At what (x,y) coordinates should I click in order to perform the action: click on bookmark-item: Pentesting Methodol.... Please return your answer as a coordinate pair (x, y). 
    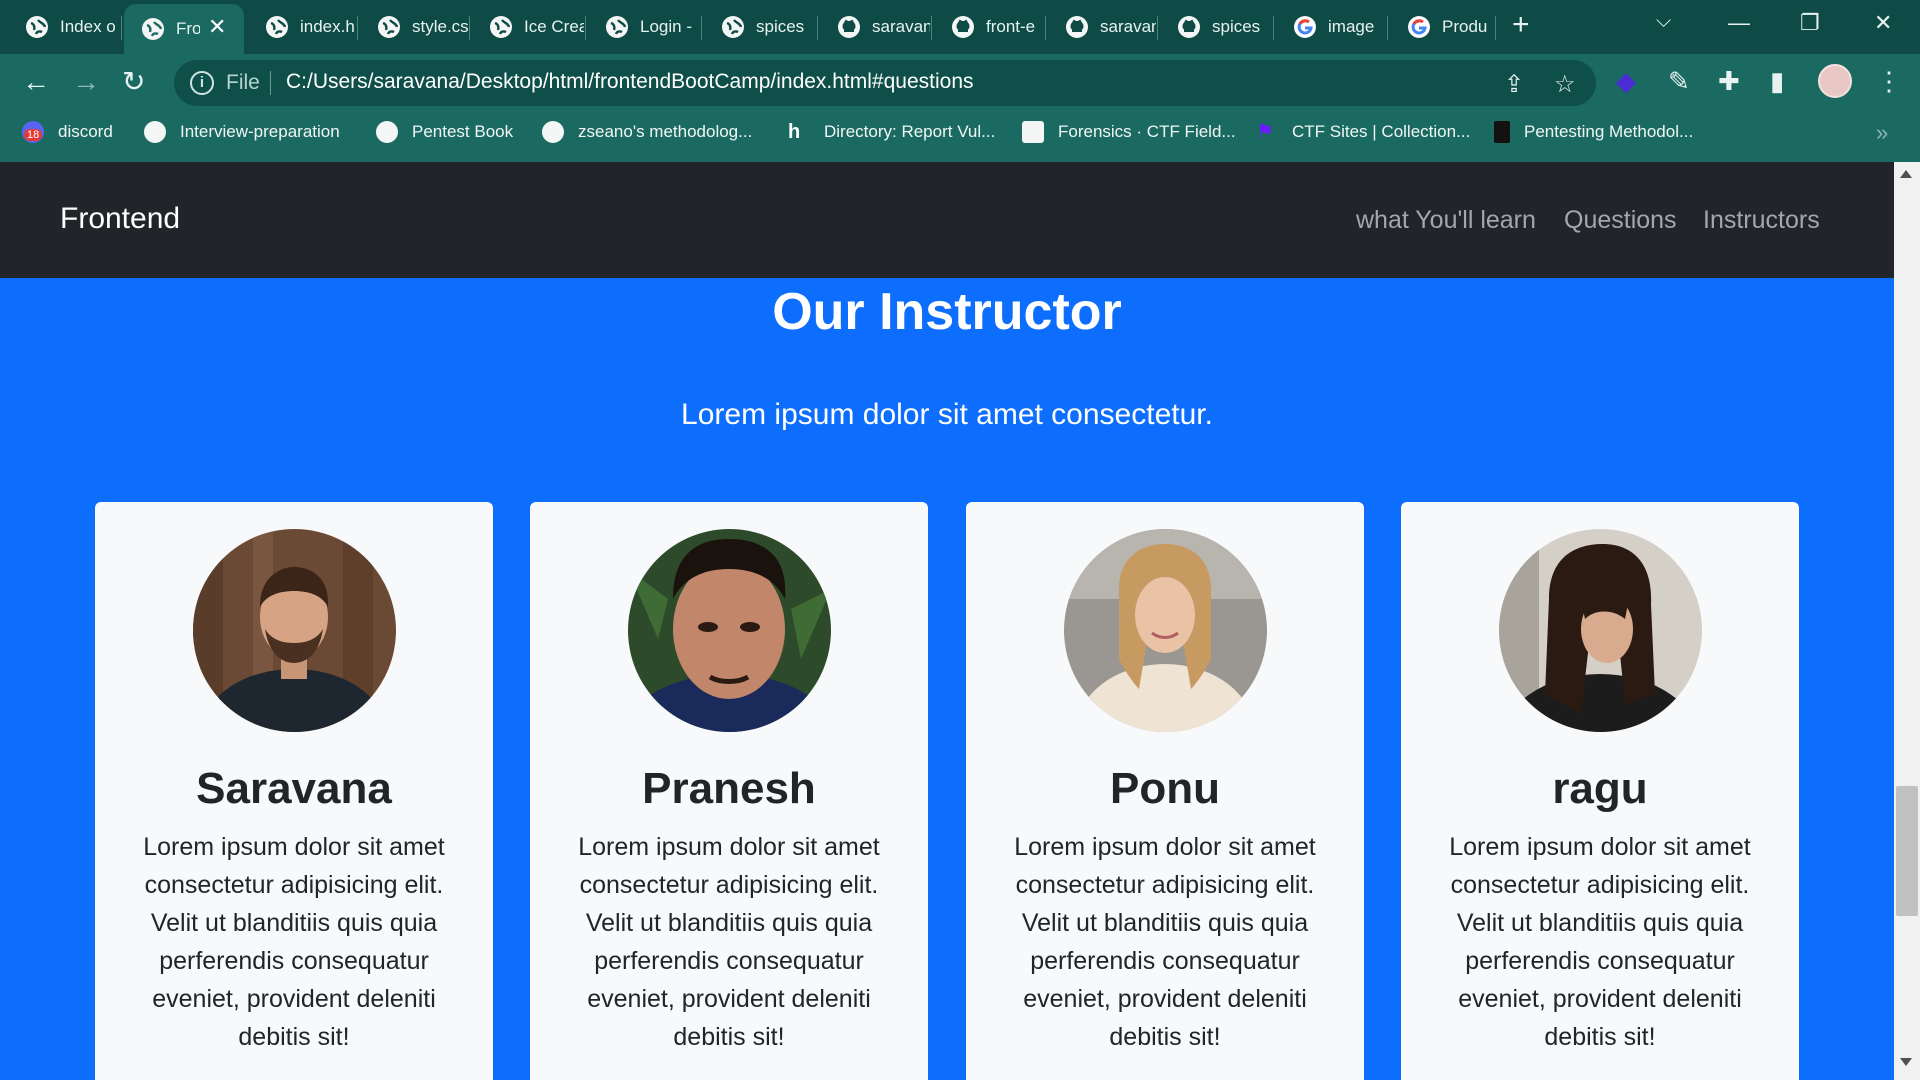
    Looking at the image, I should click on (1593, 132).